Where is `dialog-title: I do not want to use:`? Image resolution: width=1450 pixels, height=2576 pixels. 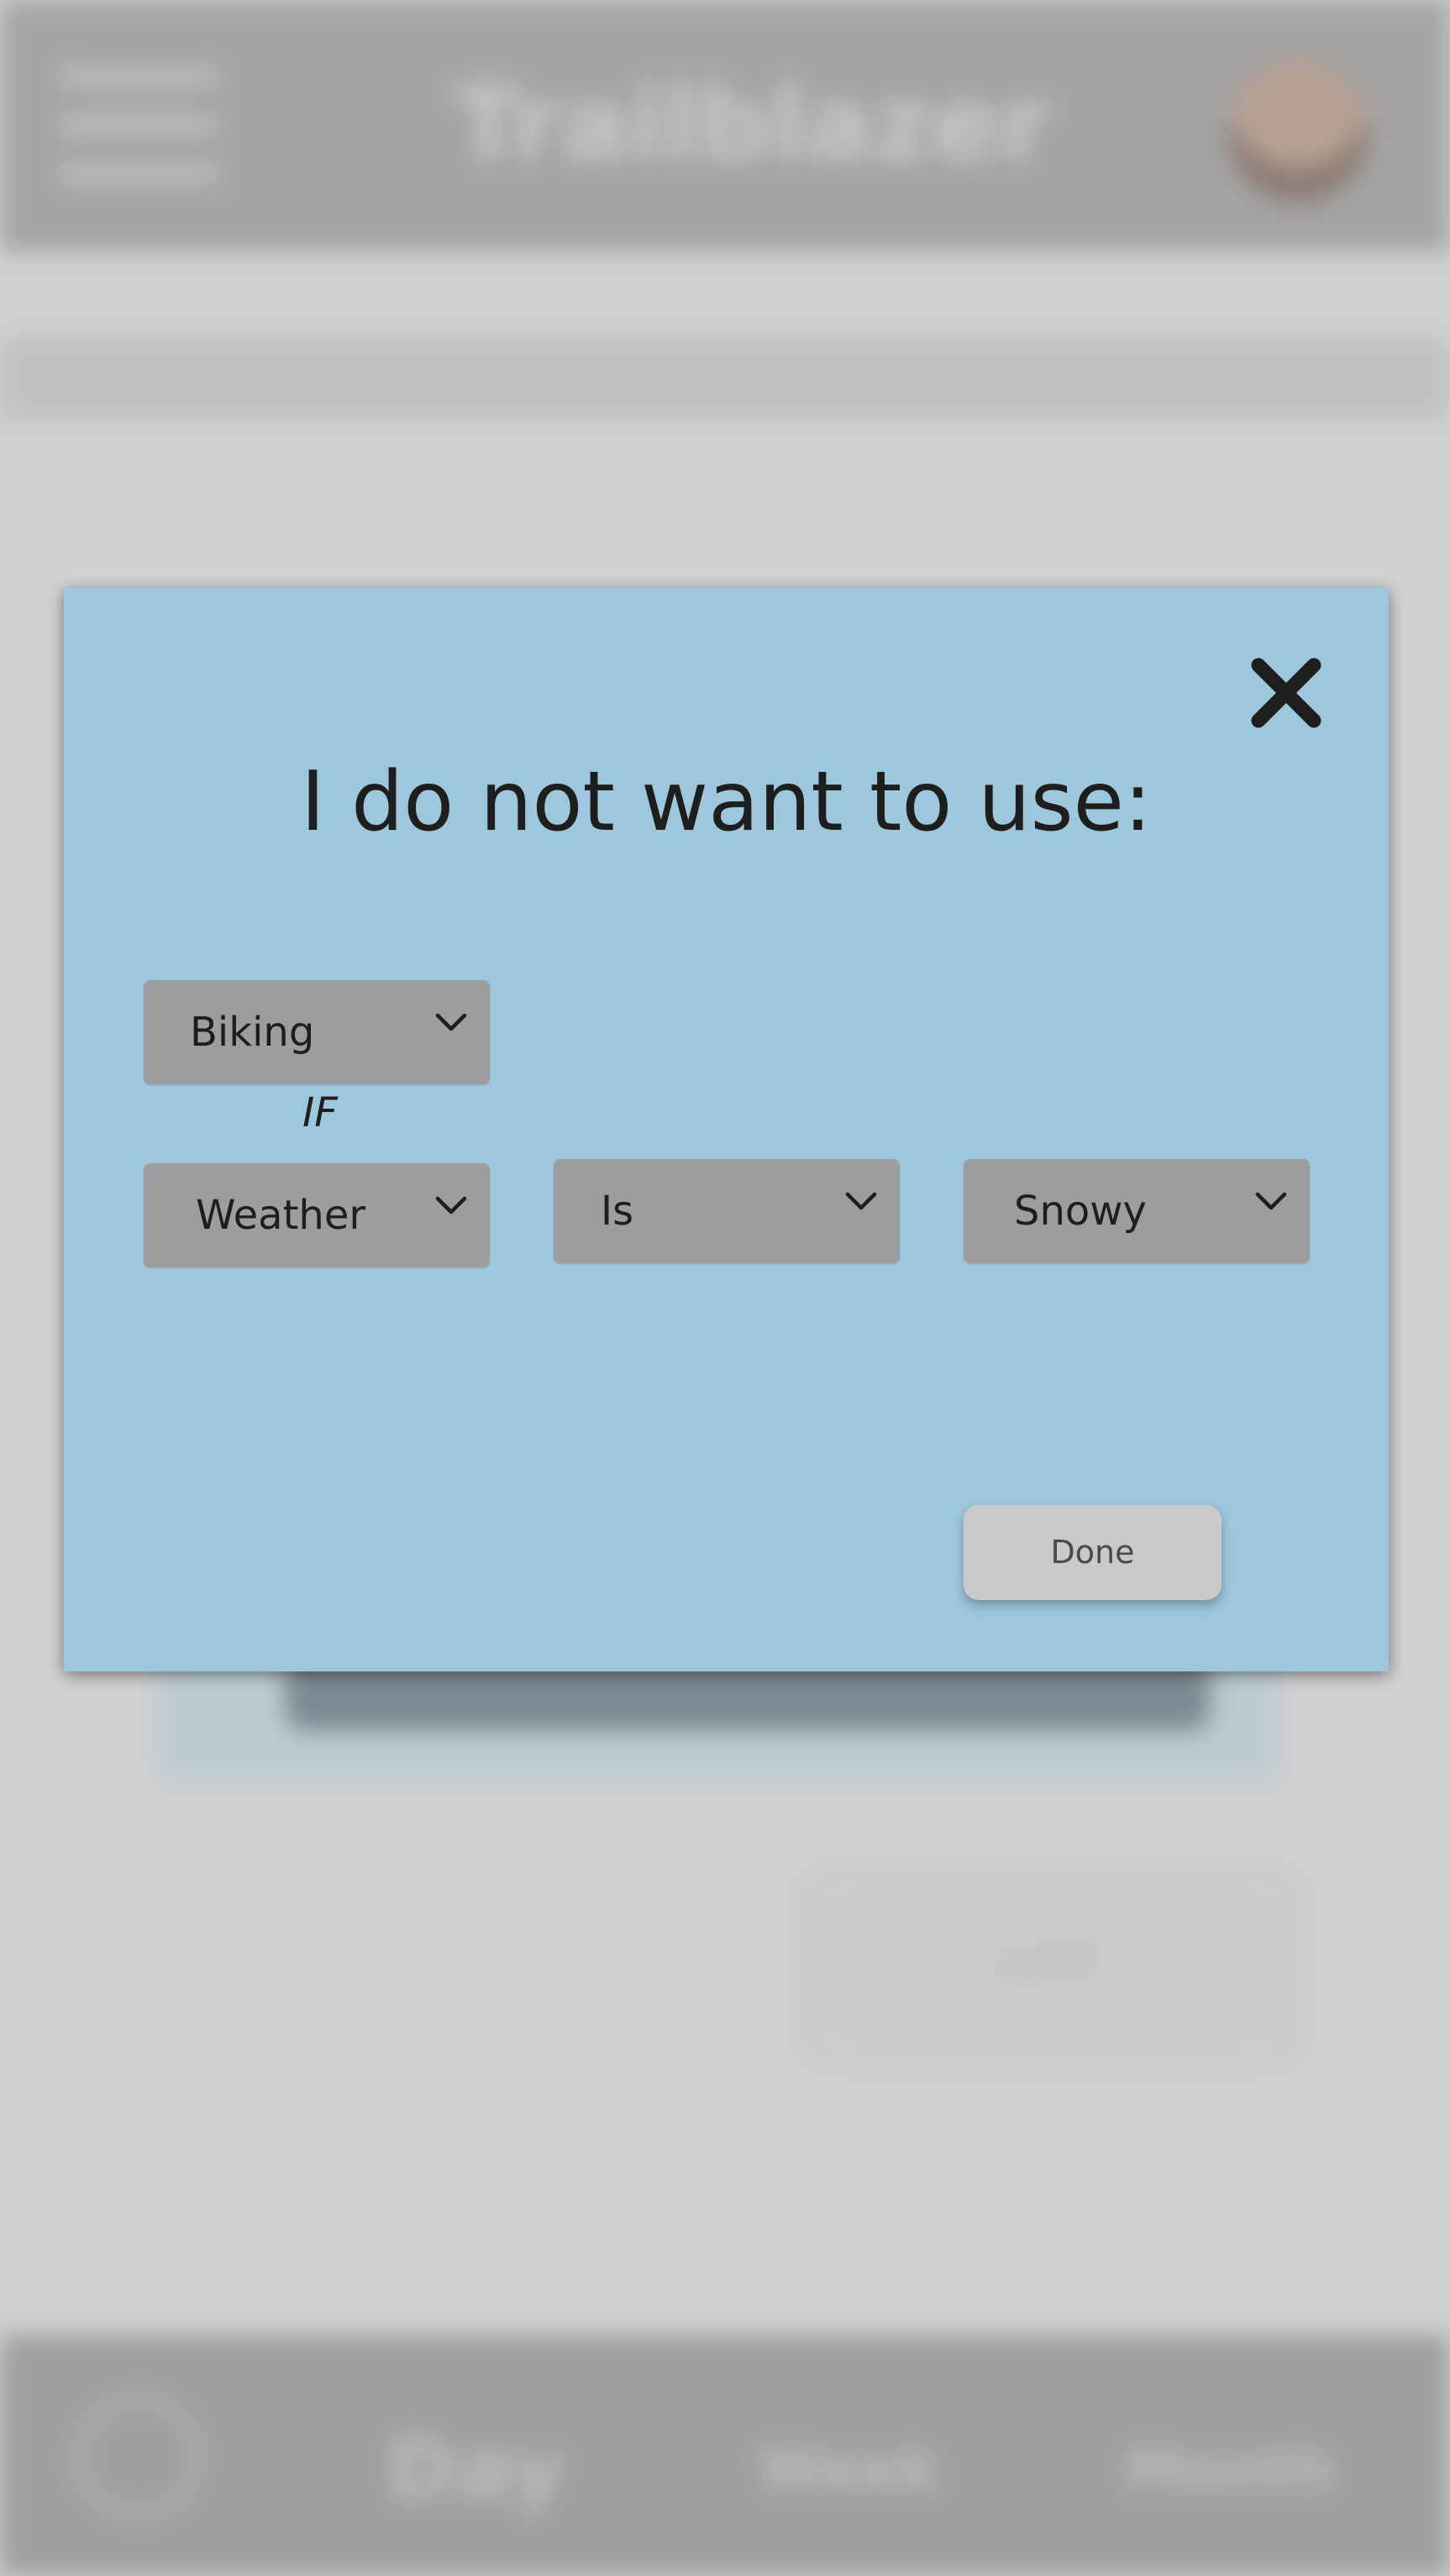
dialog-title: I do not want to use: is located at coordinates (726, 802).